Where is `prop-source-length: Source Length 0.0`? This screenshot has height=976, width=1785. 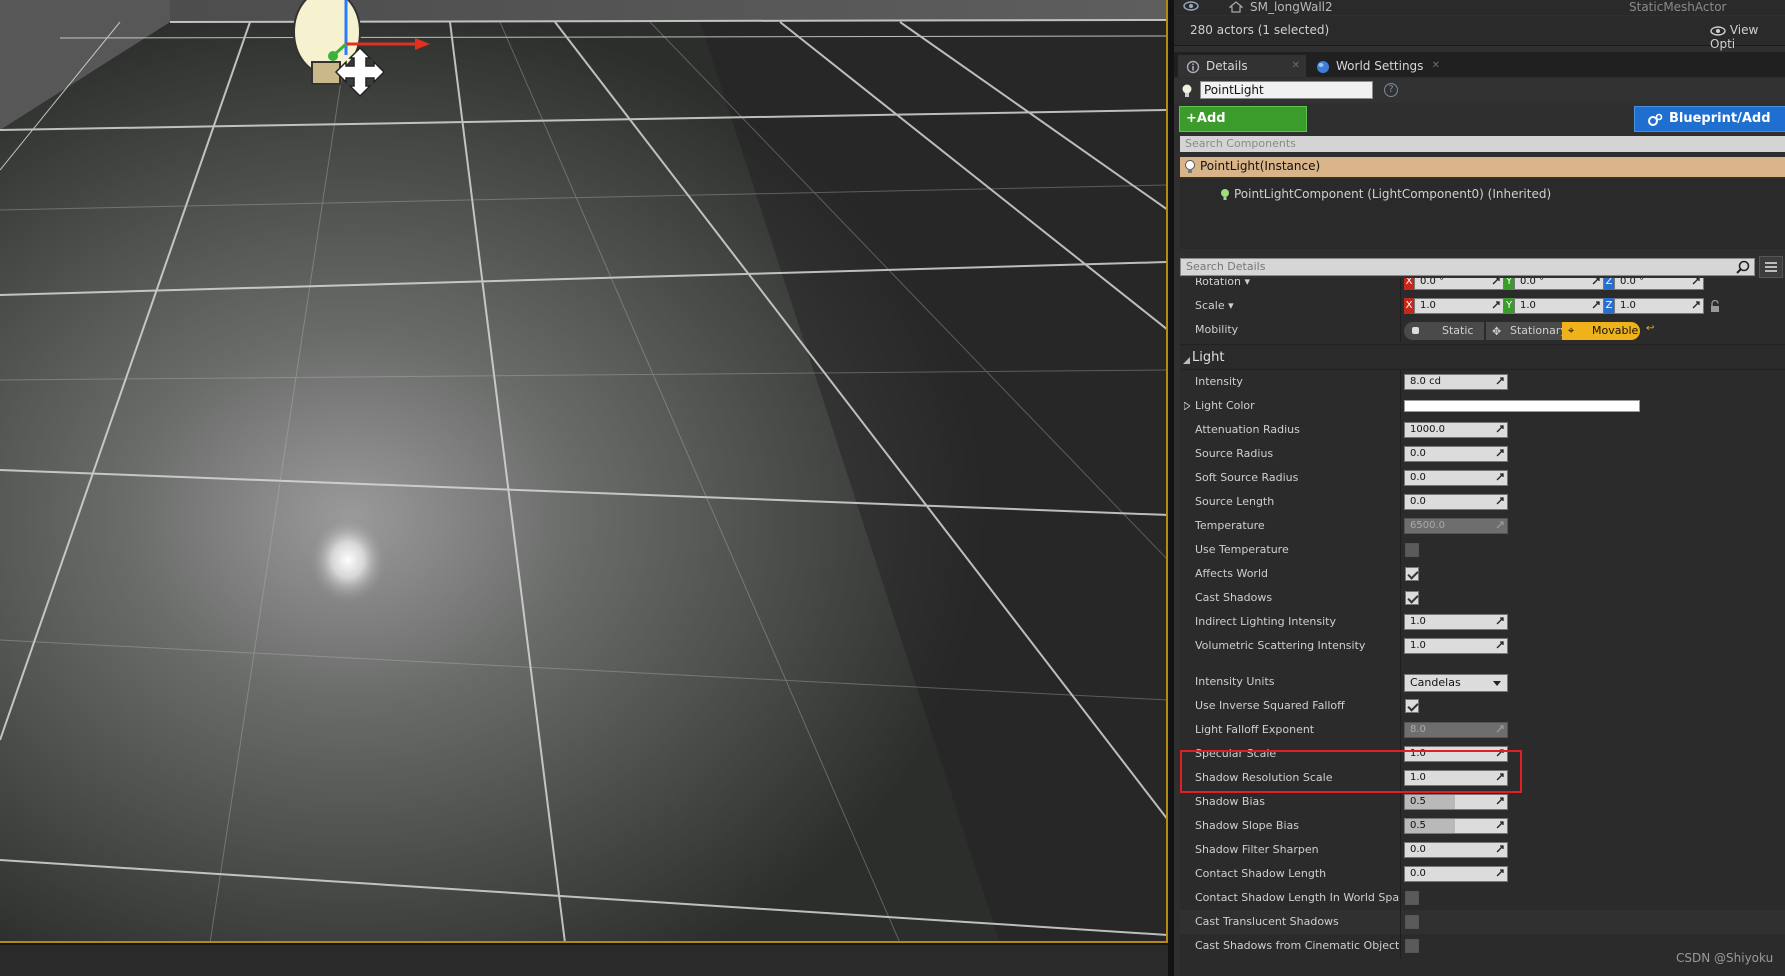 prop-source-length: Source Length 0.0 is located at coordinates (1482, 502).